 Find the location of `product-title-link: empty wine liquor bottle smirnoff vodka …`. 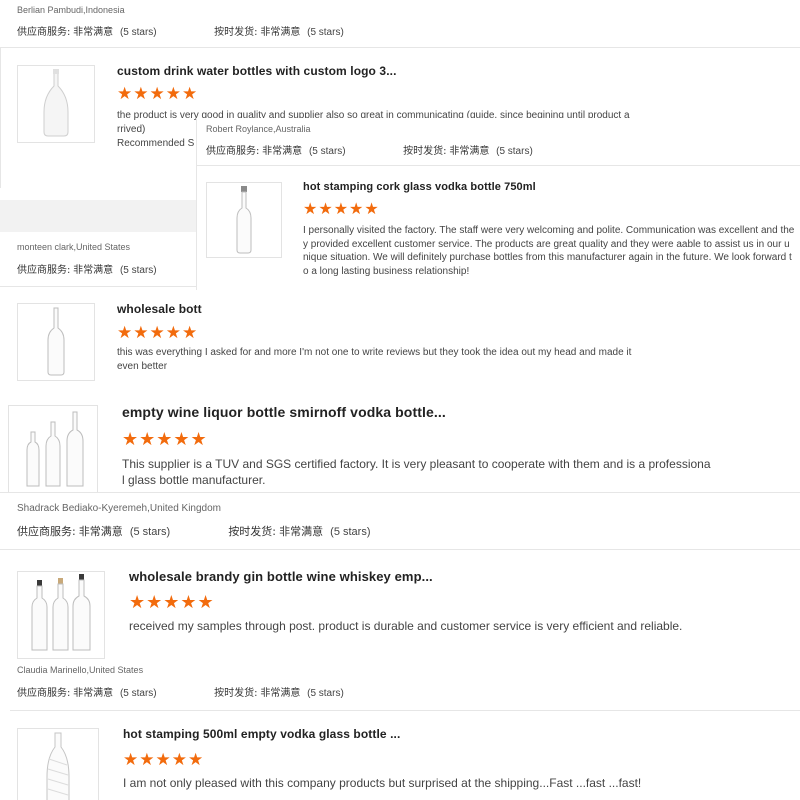

product-title-link: empty wine liquor bottle smirnoff vodka … is located at coordinates (284, 412).